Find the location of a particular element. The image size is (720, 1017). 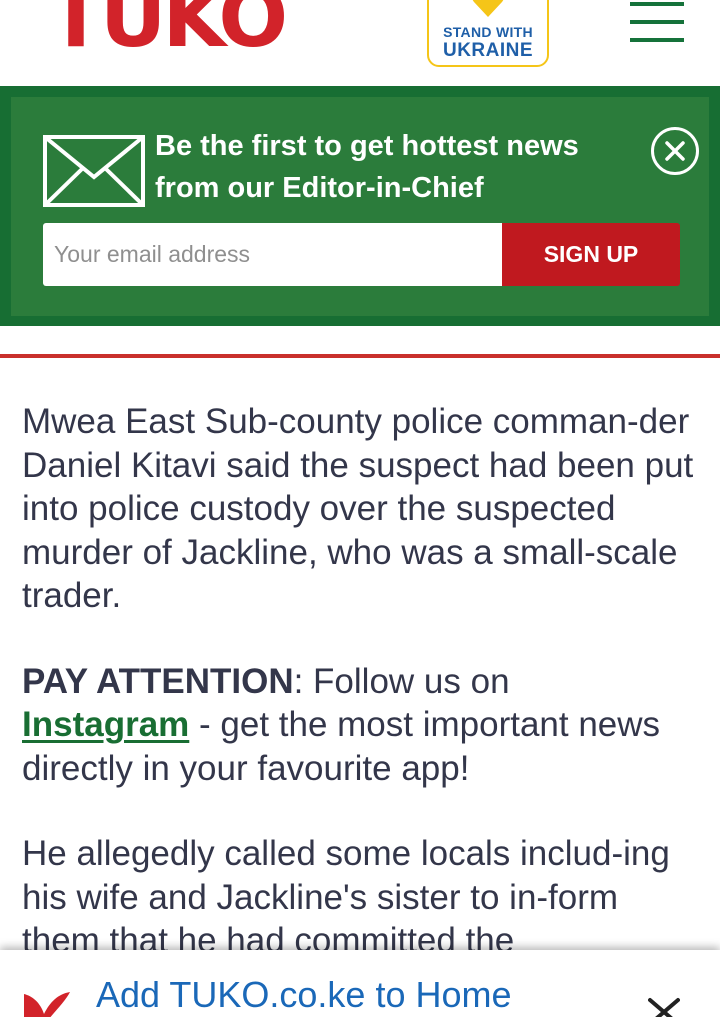

site-header: TUKO STAND WITH UKRAINE is located at coordinates (360, 43).